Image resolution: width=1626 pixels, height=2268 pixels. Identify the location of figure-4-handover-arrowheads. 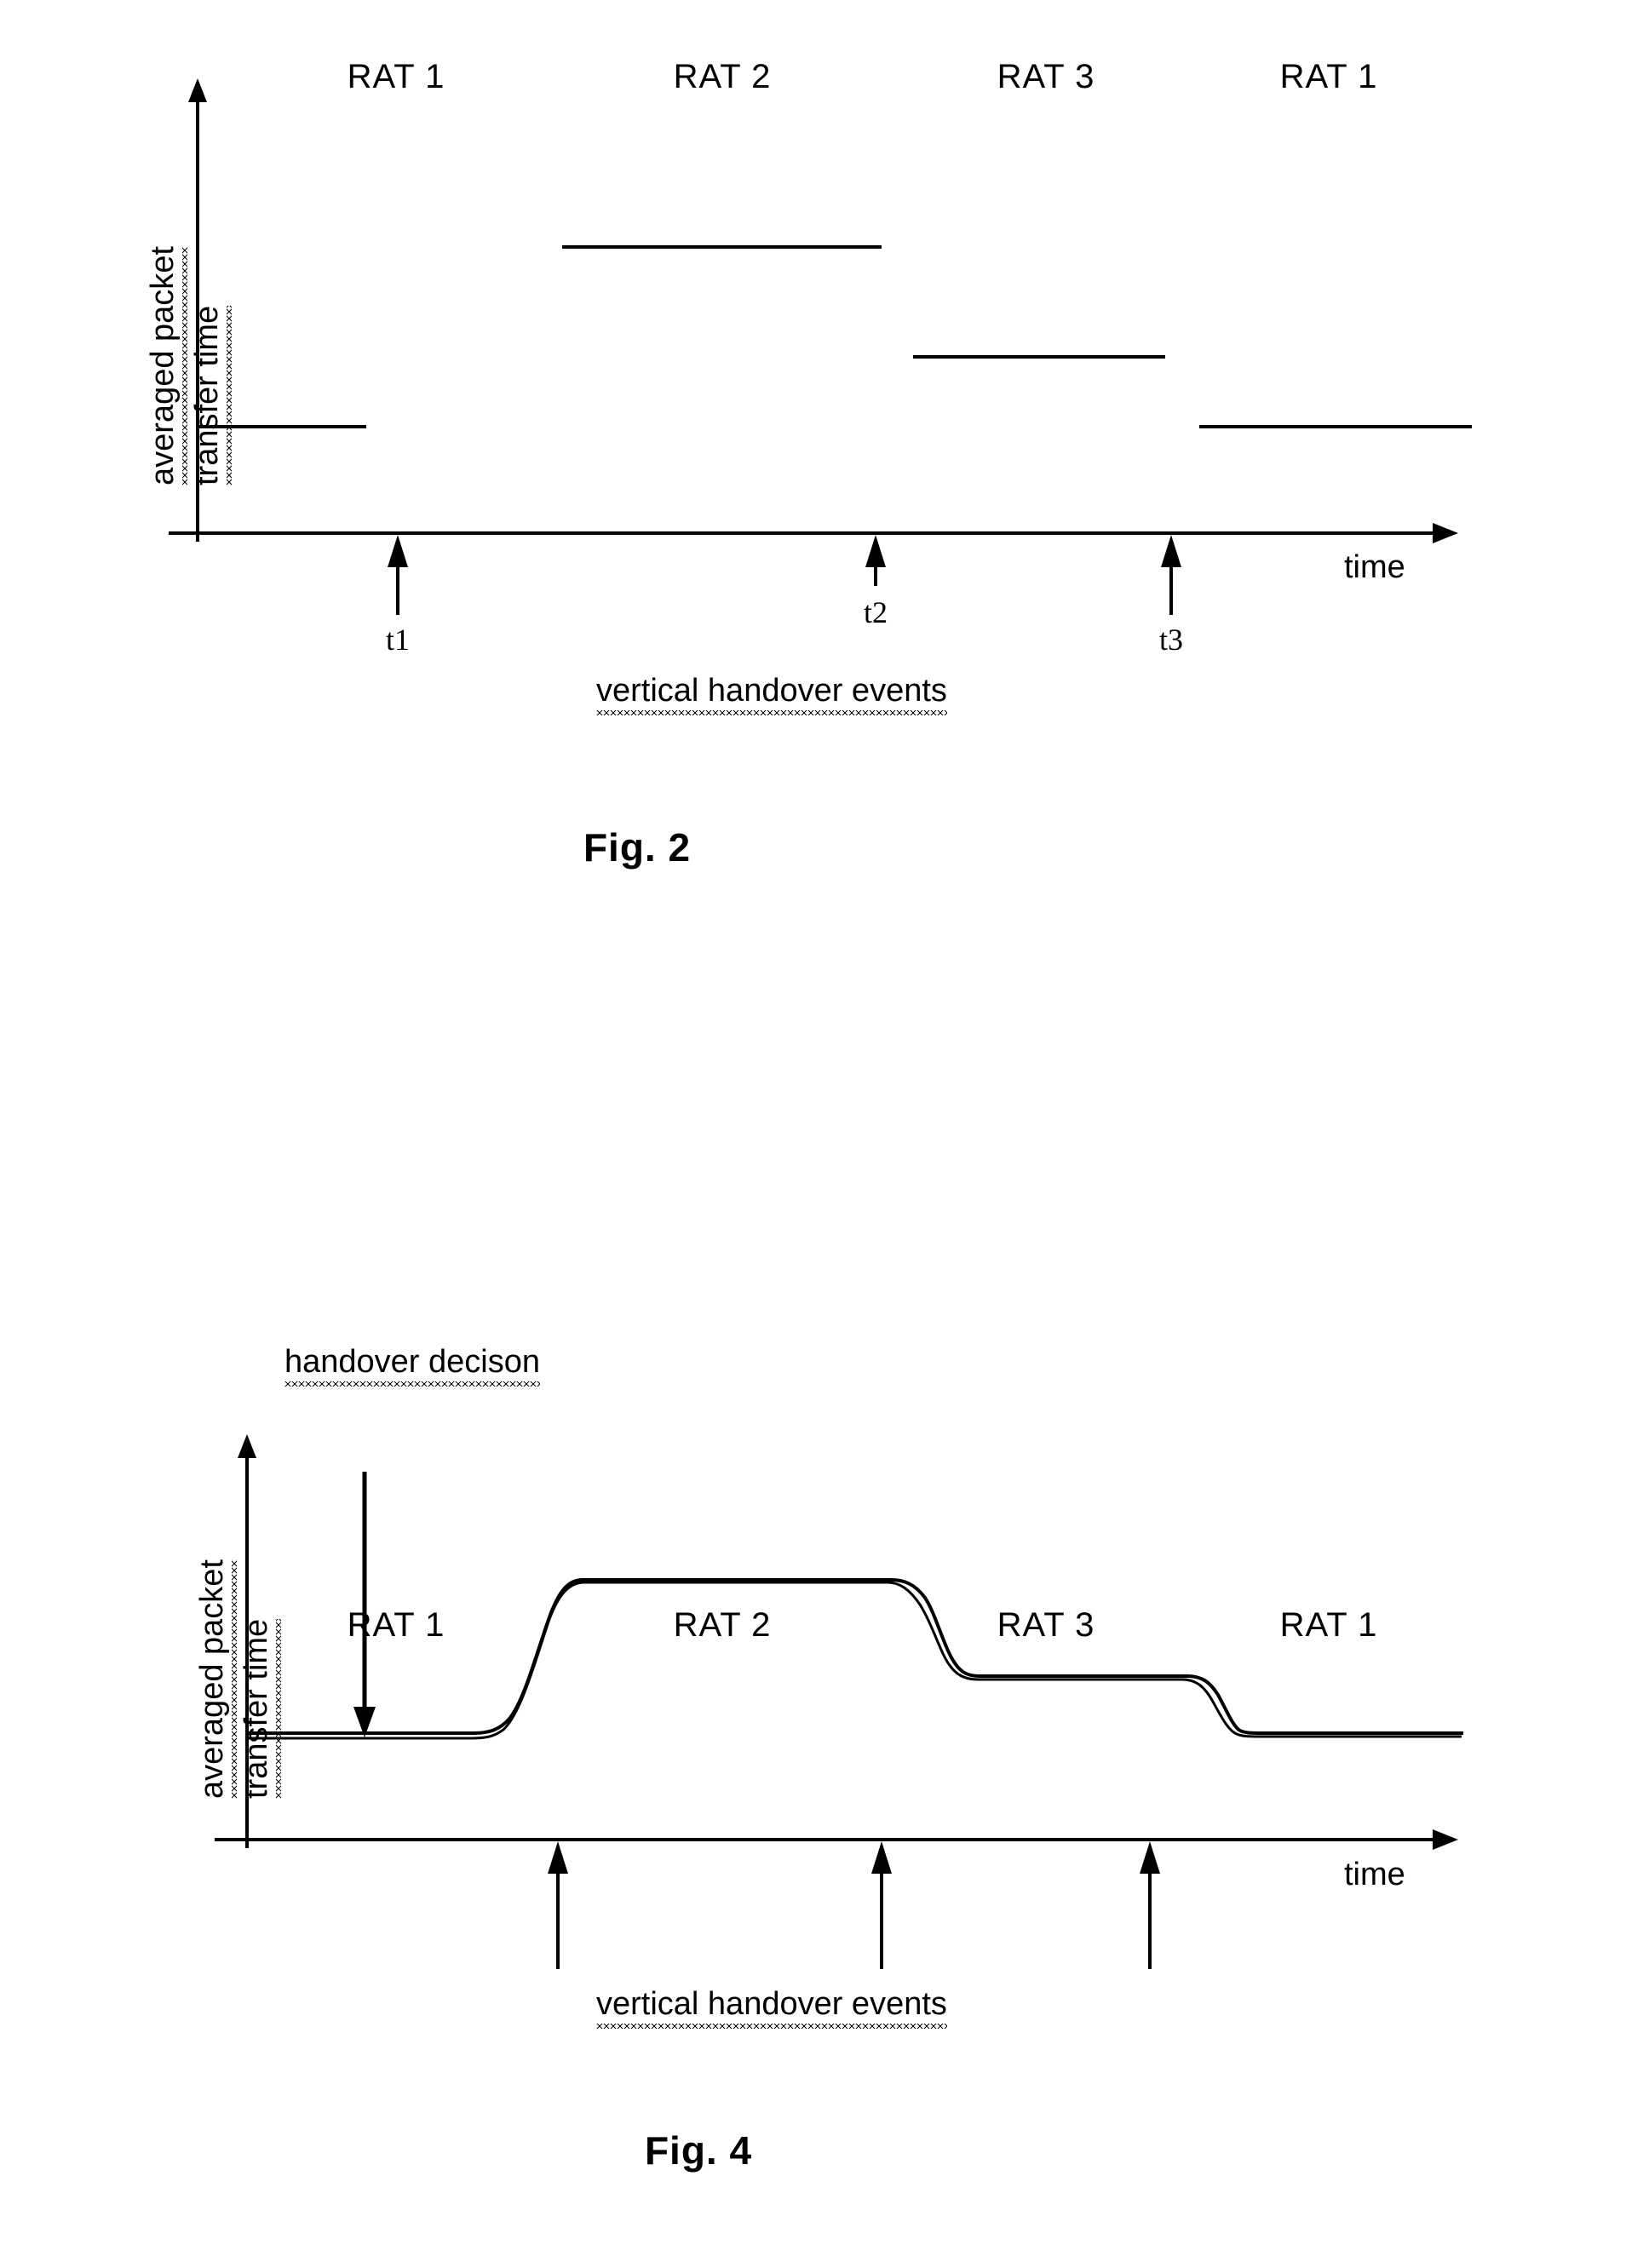
(854, 1857).